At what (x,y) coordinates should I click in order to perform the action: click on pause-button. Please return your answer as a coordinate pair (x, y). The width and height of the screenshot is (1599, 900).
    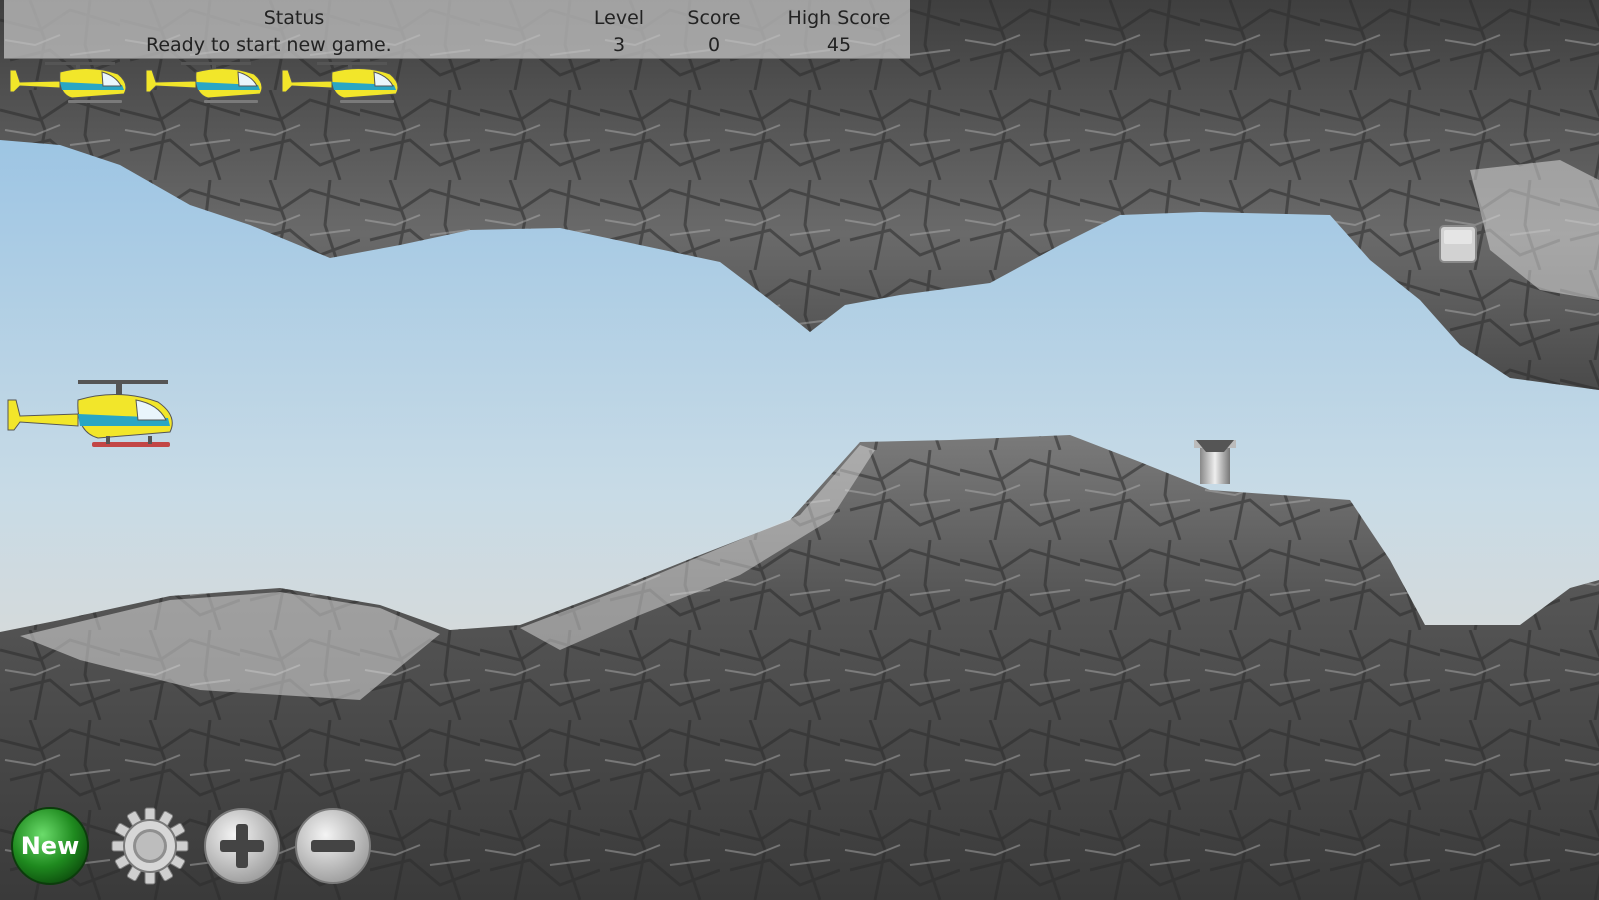
    Looking at the image, I should click on (1458, 244).